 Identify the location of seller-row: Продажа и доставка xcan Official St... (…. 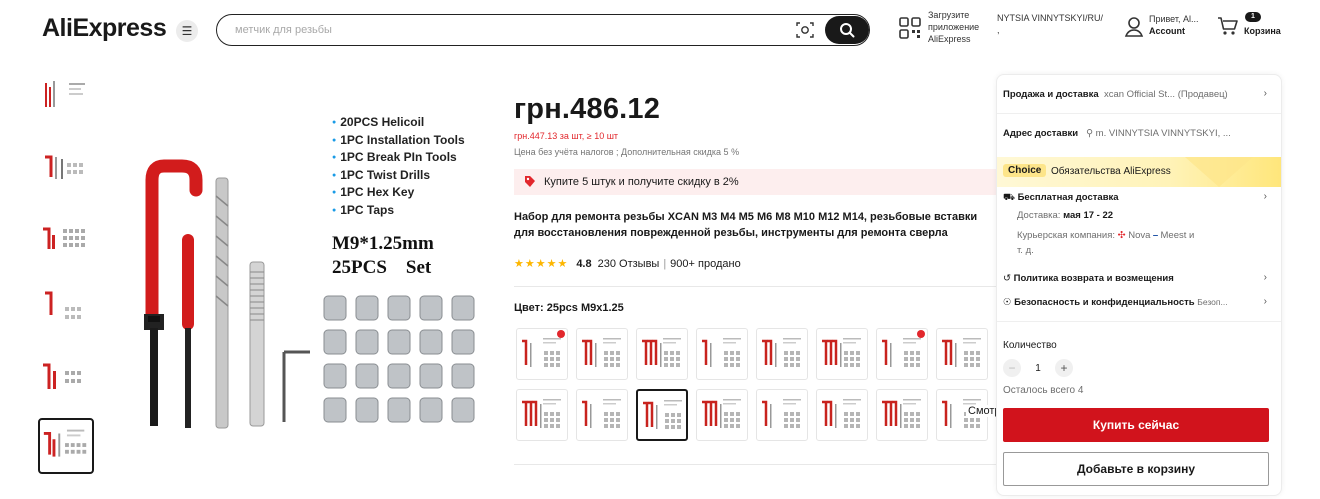
(1115, 94).